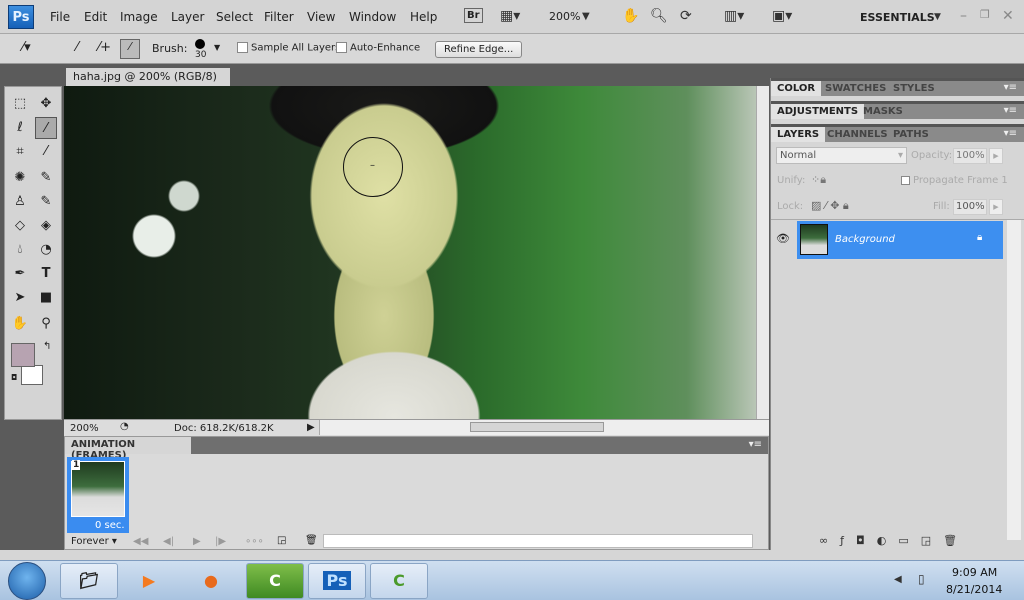 This screenshot has height=600, width=1024. What do you see at coordinates (46, 104) in the screenshot?
I see `move-tool-icon: ✥` at bounding box center [46, 104].